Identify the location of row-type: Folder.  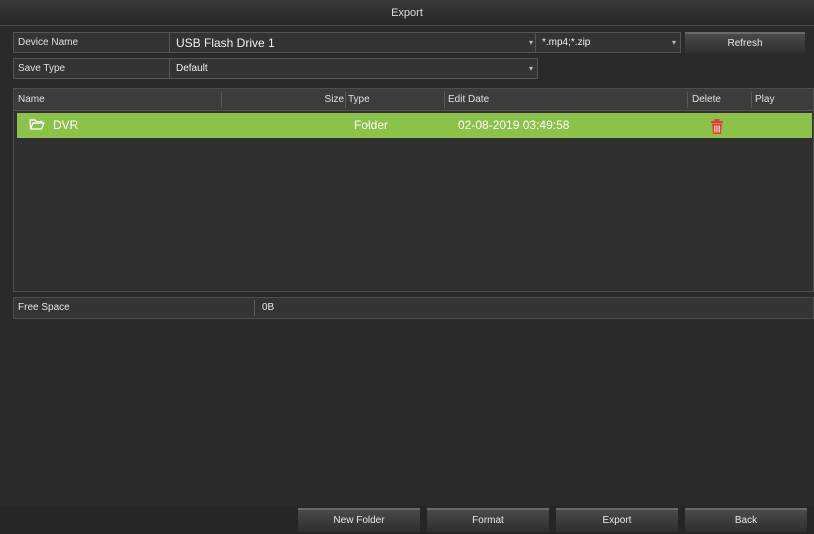
(371, 125).